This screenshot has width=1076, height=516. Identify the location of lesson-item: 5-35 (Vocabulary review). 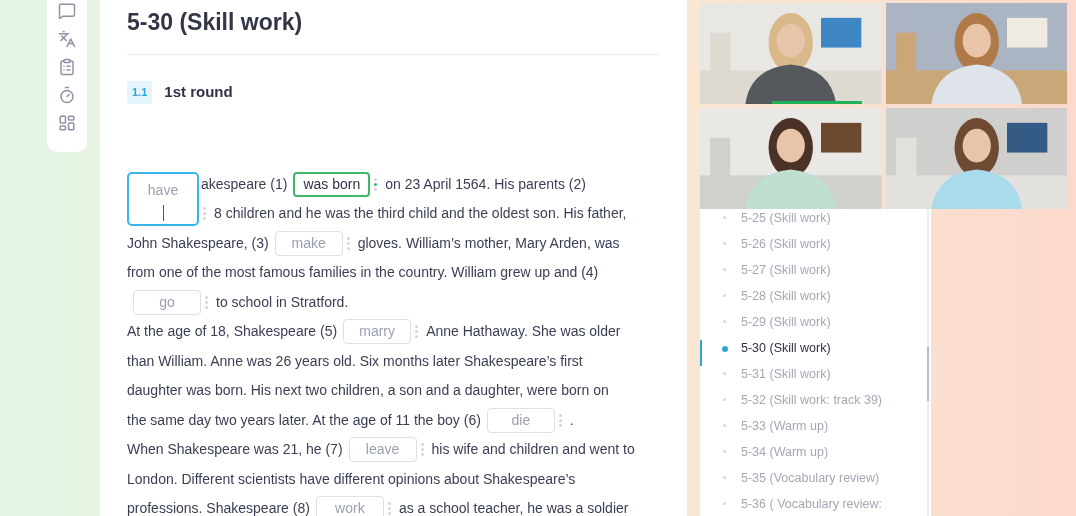
(815, 483).